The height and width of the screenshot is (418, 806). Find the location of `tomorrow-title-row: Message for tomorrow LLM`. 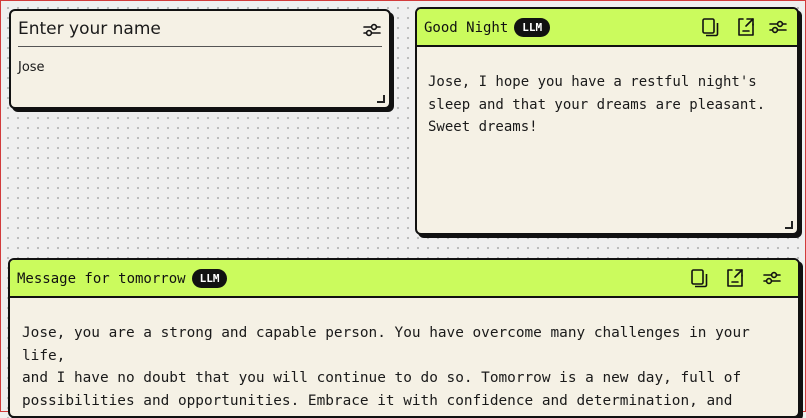

tomorrow-title-row: Message for tomorrow LLM is located at coordinates (122, 278).